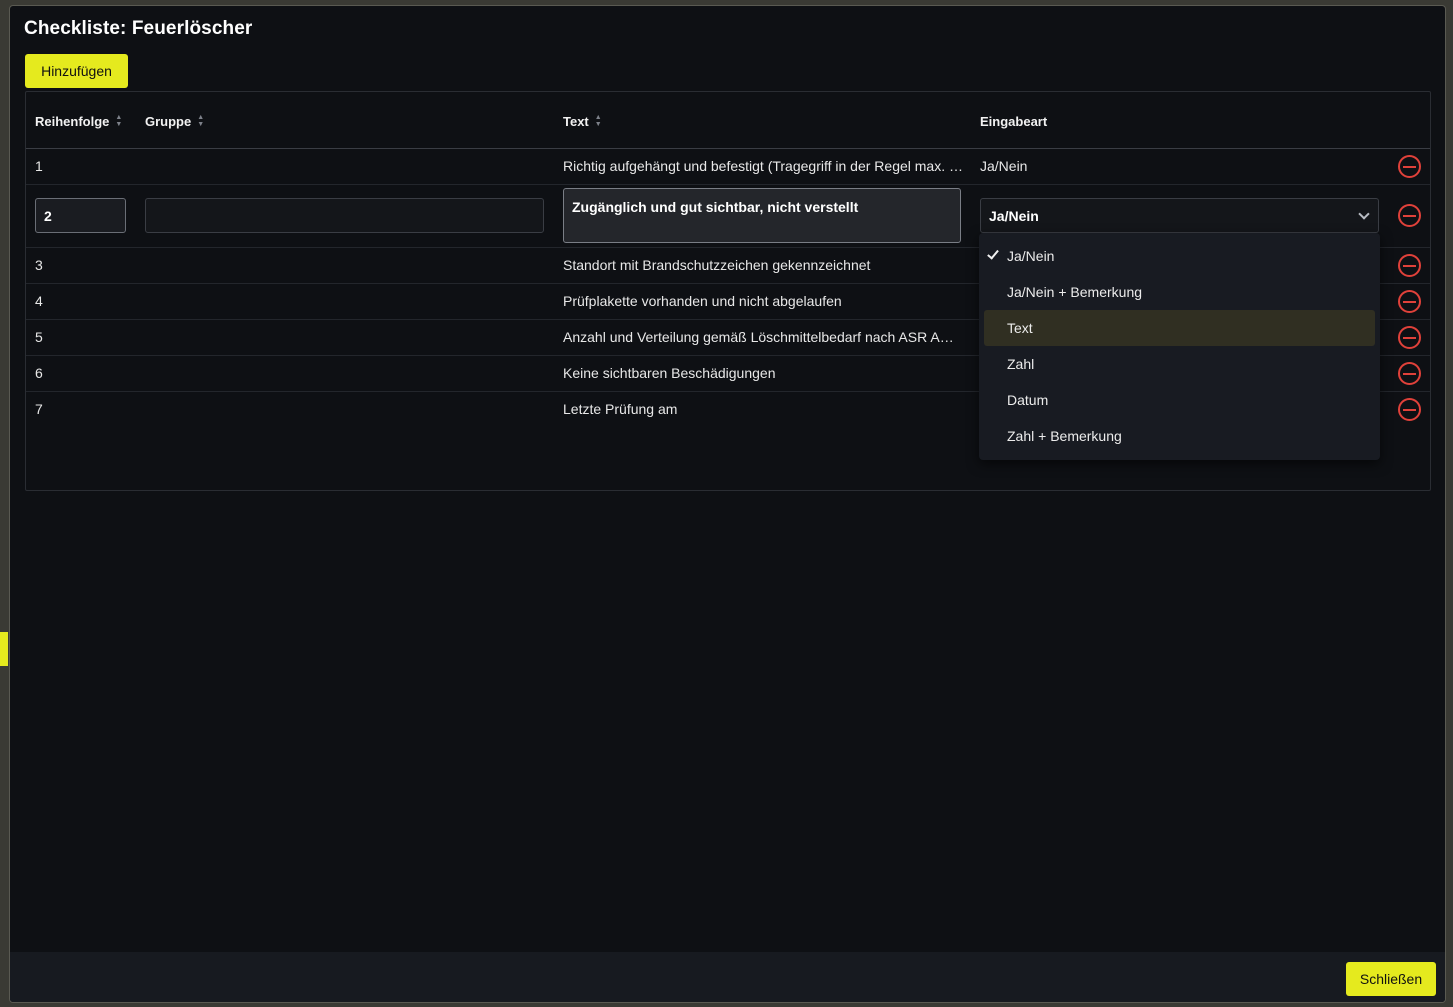 The height and width of the screenshot is (1007, 1453). Describe the element at coordinates (1014, 121) in the screenshot. I see `column-header-type: Eingabeart` at that location.